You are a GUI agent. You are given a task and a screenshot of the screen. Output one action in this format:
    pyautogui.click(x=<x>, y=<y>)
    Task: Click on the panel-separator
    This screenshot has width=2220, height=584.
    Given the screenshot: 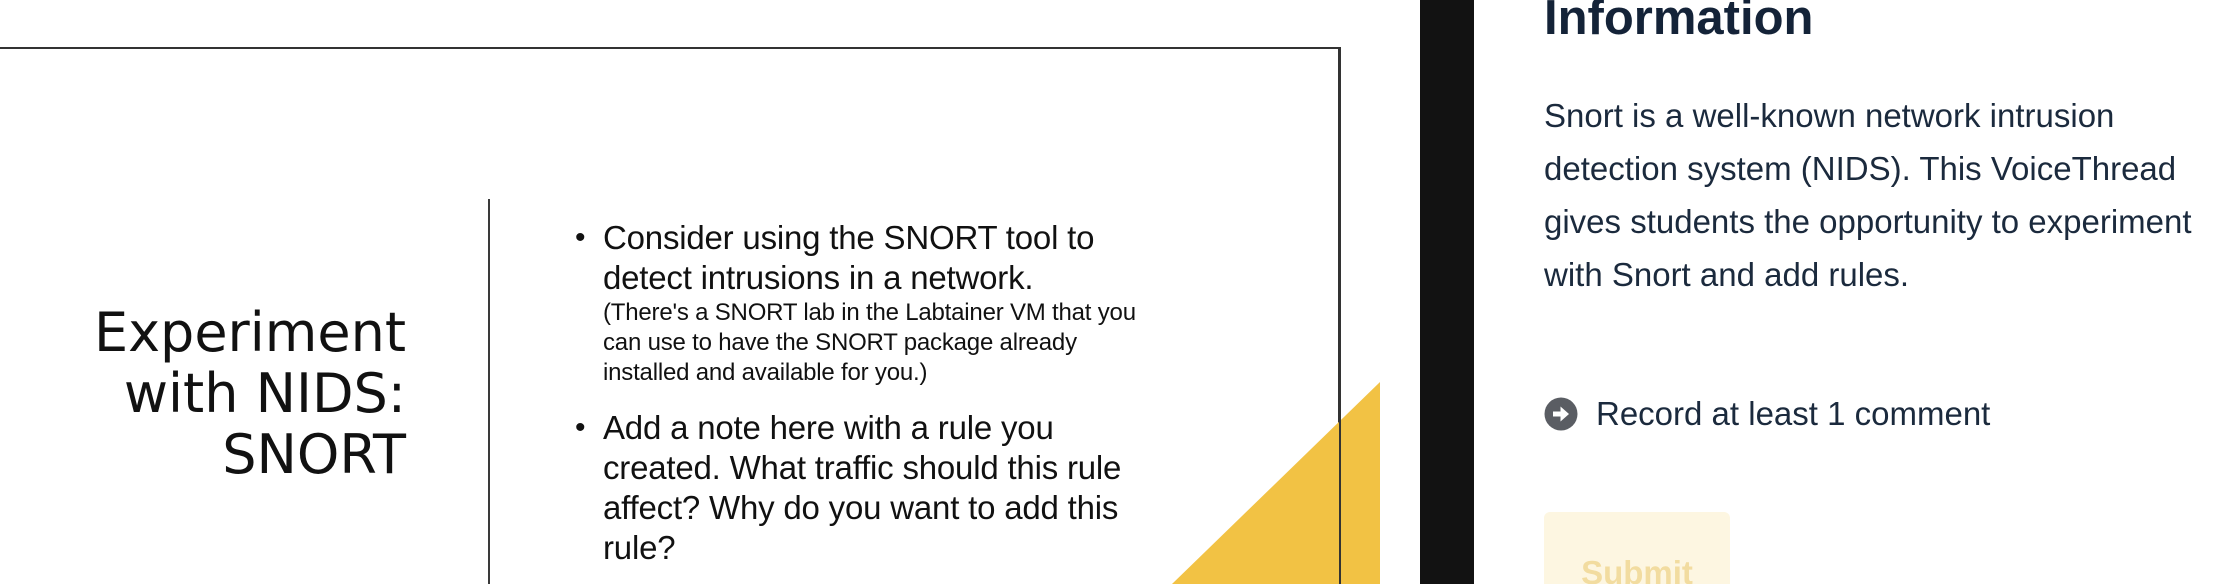 What is the action you would take?
    pyautogui.click(x=1447, y=292)
    